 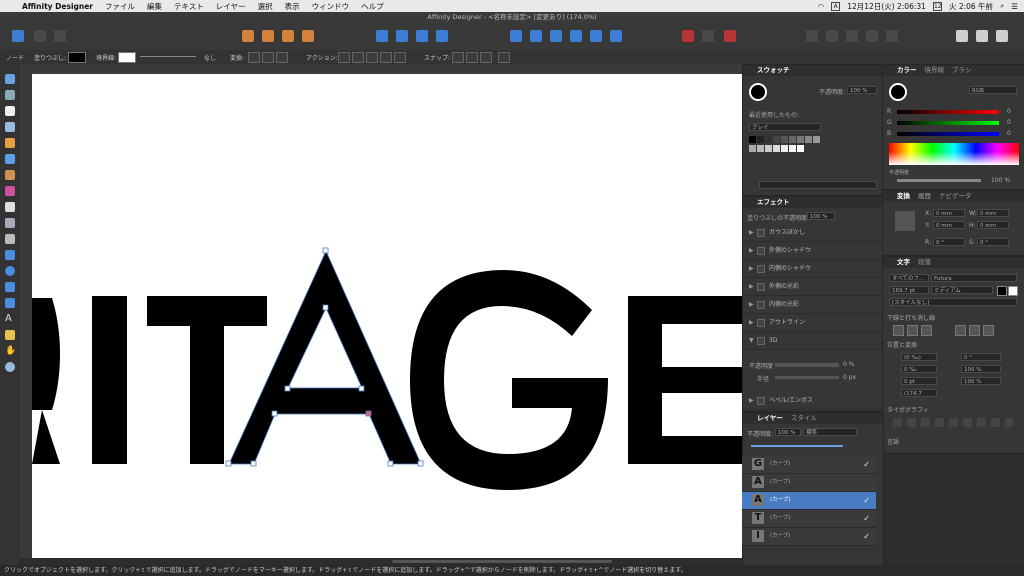 What do you see at coordinates (902, 344) in the screenshot?
I see `position-title: 位置と変換` at bounding box center [902, 344].